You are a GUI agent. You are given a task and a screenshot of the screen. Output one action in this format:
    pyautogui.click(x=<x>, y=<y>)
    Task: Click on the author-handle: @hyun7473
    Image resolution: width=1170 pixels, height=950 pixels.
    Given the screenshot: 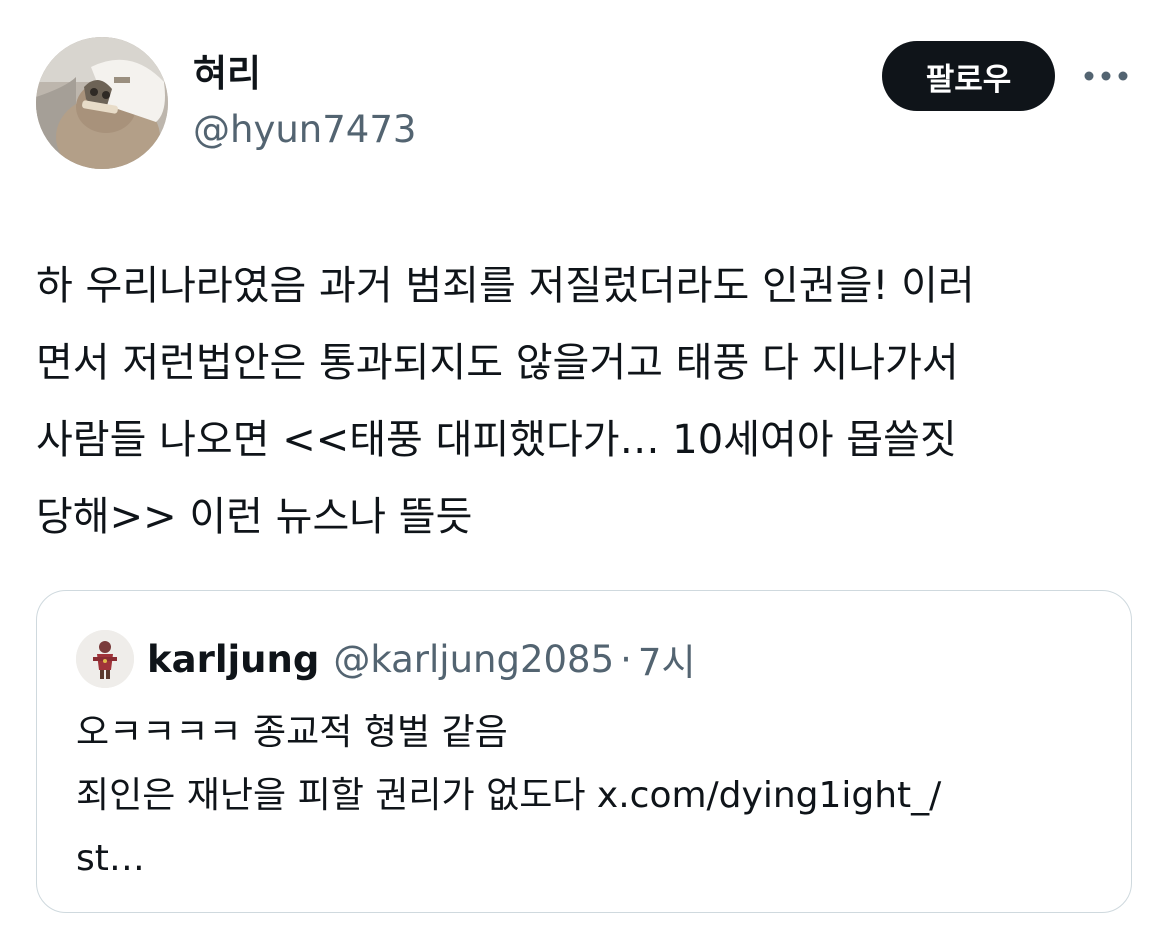 What is the action you would take?
    pyautogui.click(x=304, y=130)
    